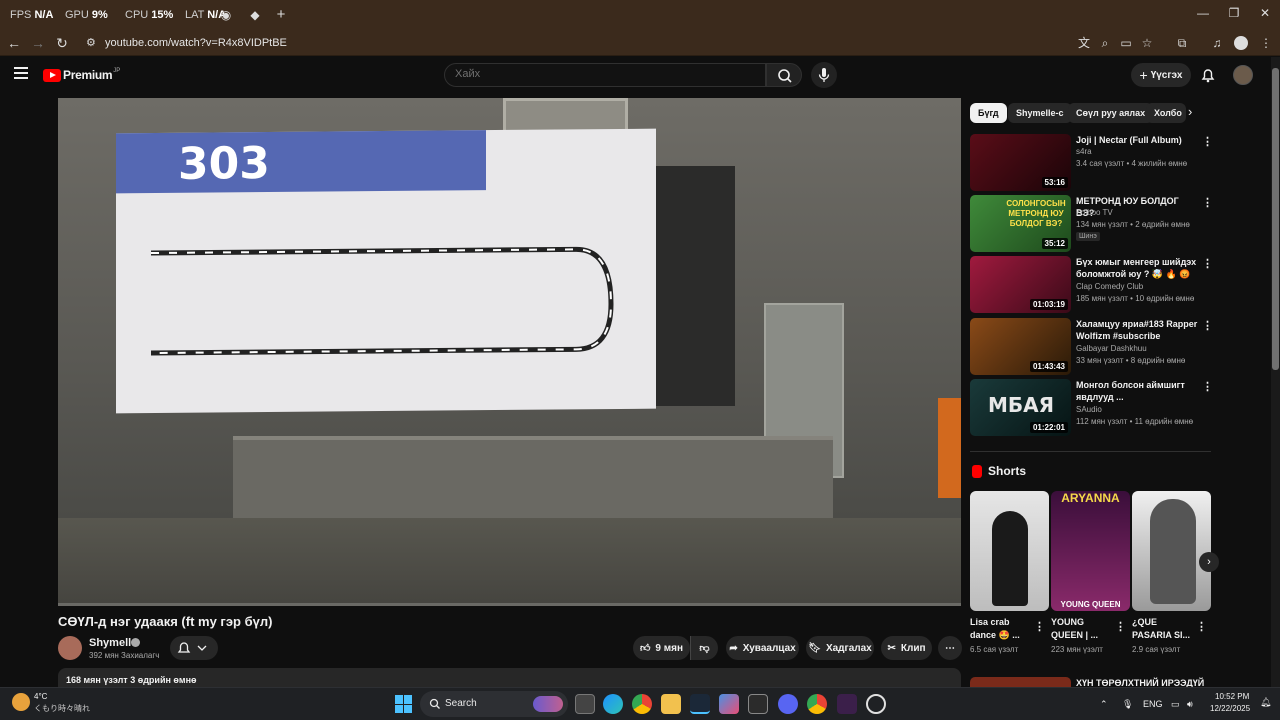 The height and width of the screenshot is (720, 1280). I want to click on video-thumbnail: МБАЯ 01:22:01, so click(1020, 407).